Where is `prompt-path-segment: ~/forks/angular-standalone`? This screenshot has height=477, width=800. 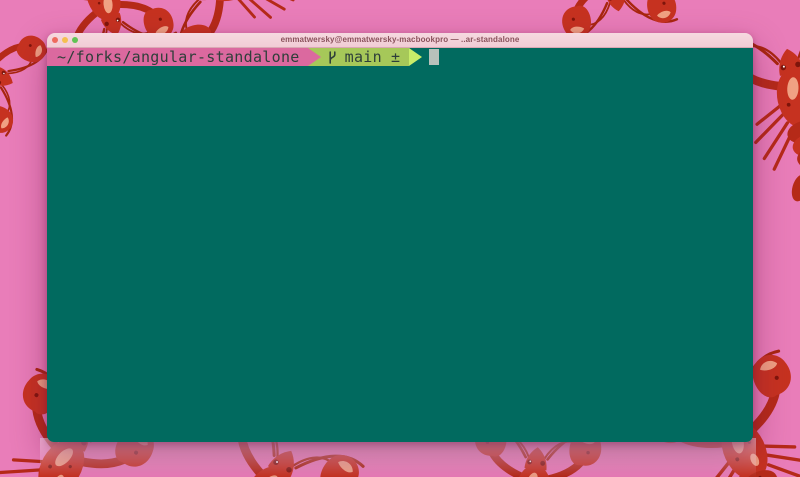
prompt-path-segment: ~/forks/angular-standalone is located at coordinates (177, 57).